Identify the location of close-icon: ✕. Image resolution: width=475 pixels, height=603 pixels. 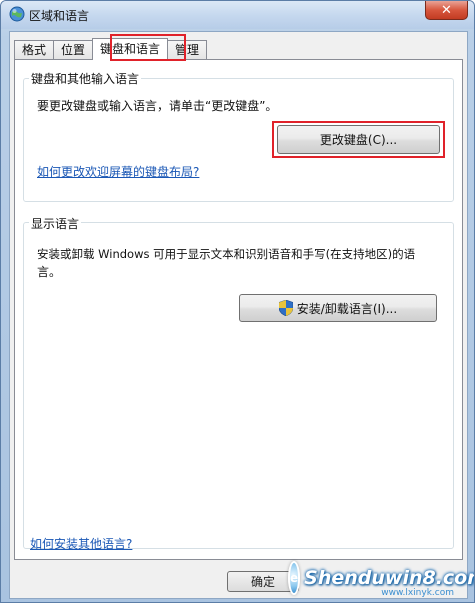
(446, 10).